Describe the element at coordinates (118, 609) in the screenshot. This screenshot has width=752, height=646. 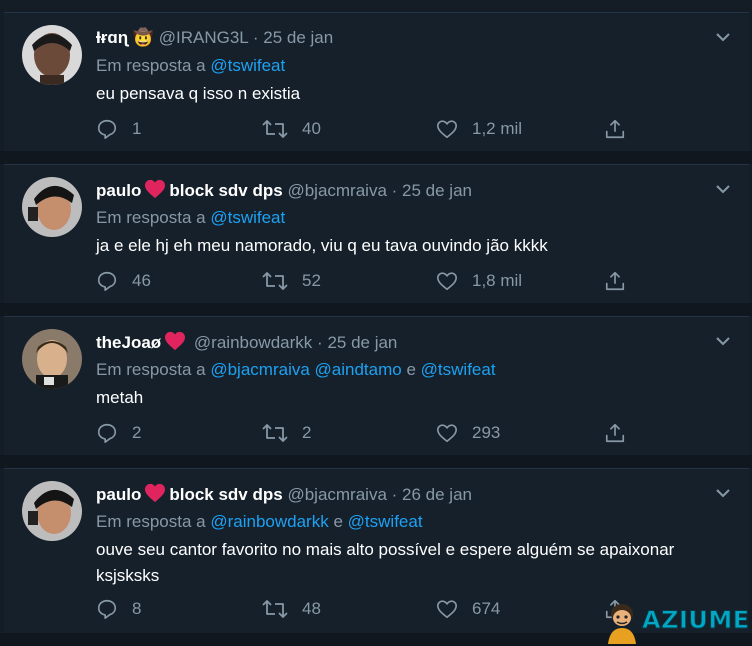
I see `reply-button: 8` at that location.